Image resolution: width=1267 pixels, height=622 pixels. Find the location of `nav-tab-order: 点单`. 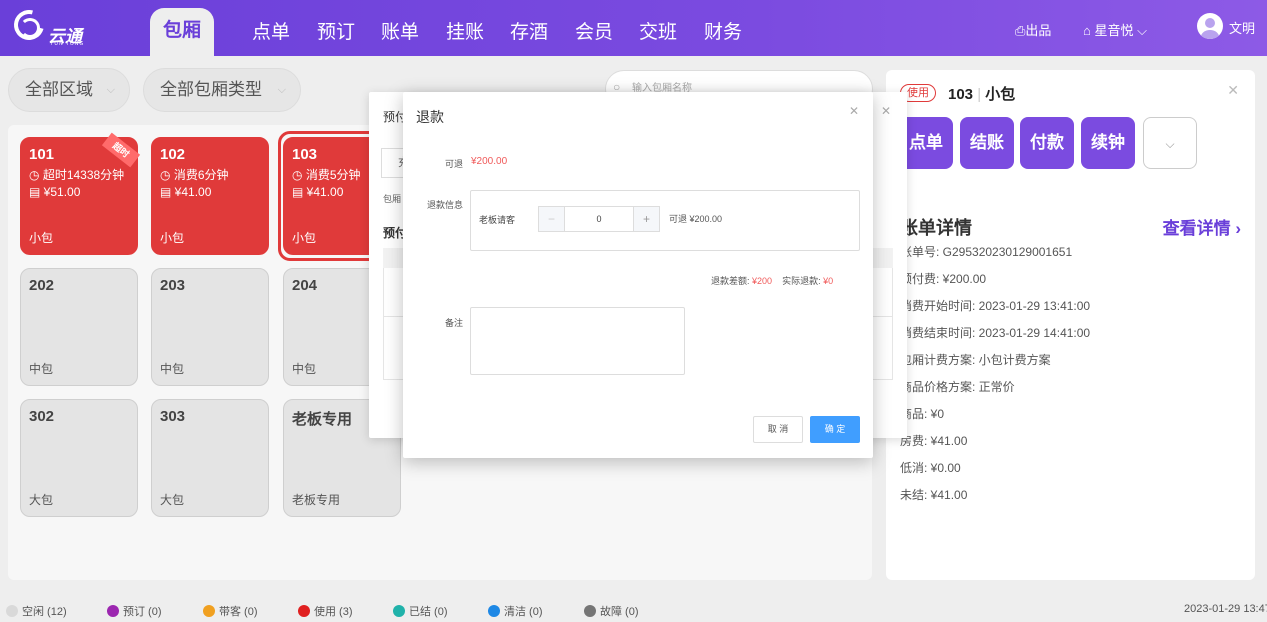

nav-tab-order: 点单 is located at coordinates (271, 30).